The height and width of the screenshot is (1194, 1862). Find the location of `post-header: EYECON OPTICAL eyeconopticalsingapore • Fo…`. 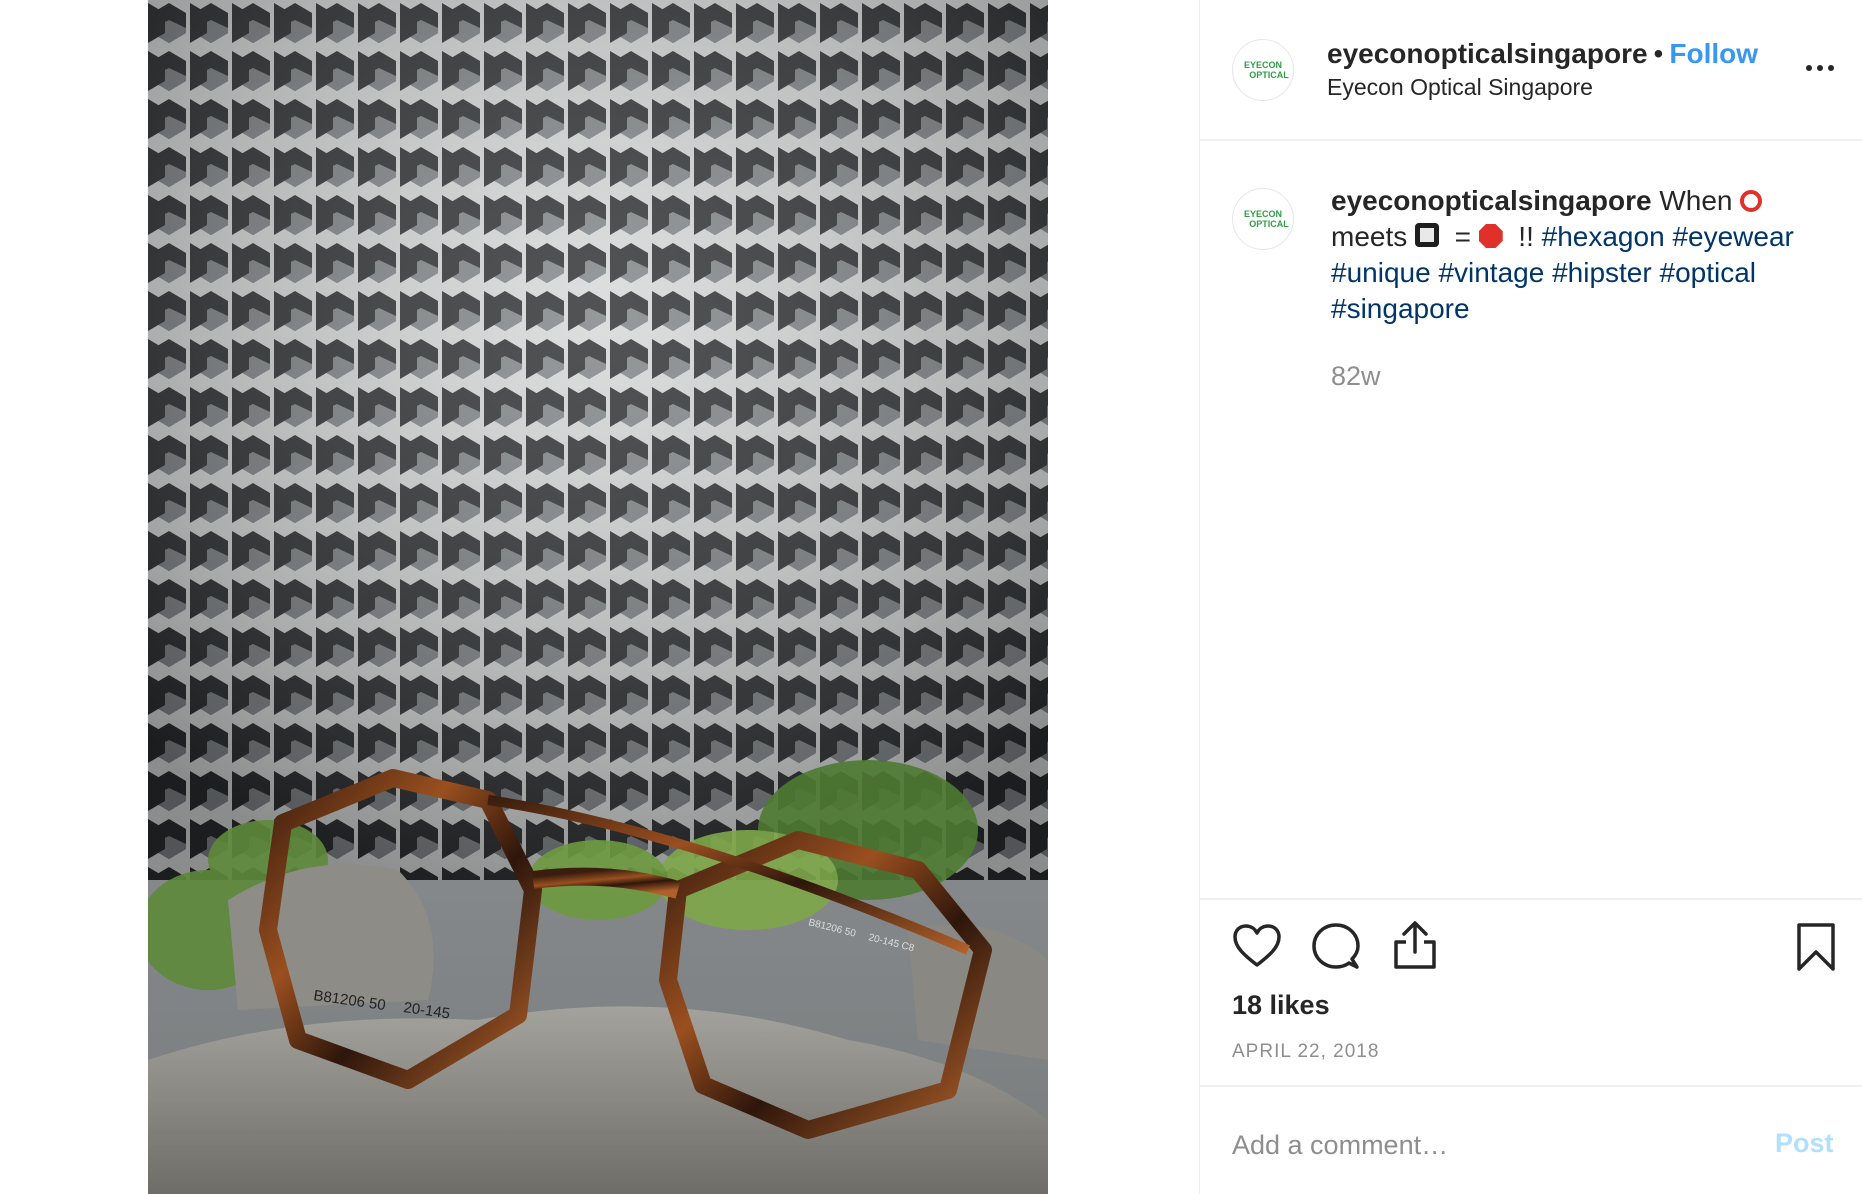

post-header: EYECON OPTICAL eyeconopticalsingapore • Fo… is located at coordinates (1531, 70).